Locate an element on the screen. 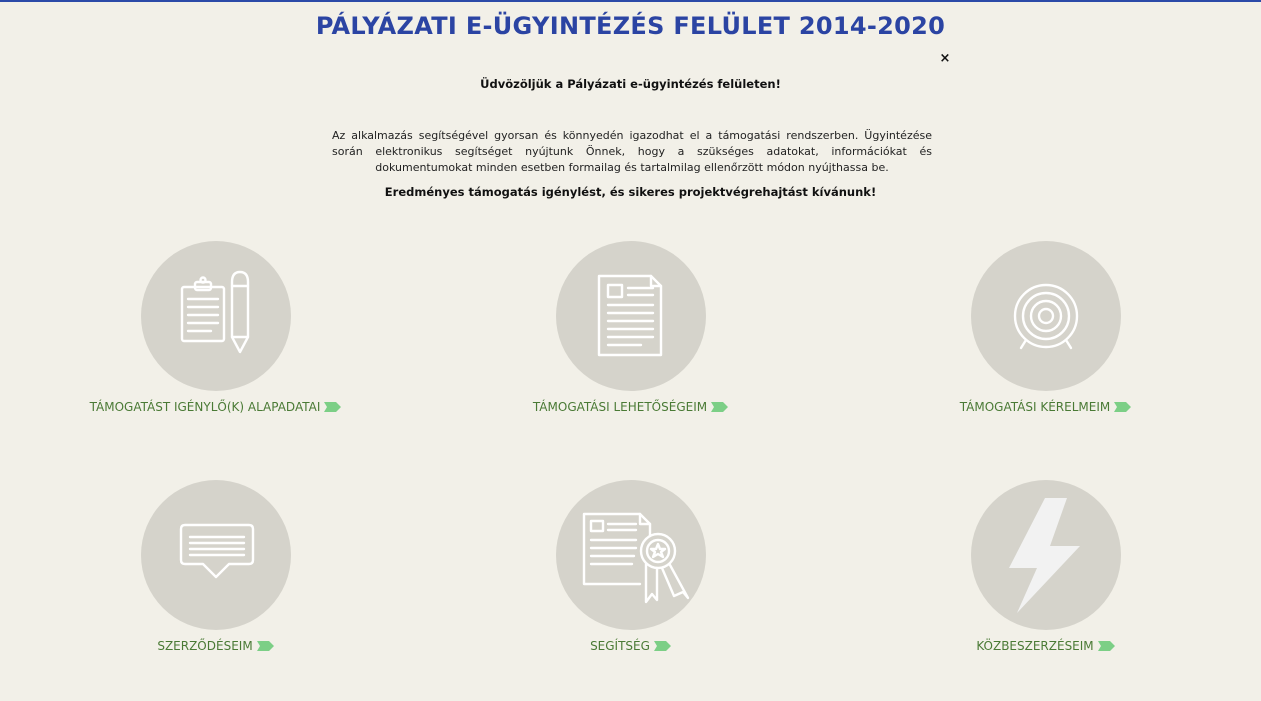 Image resolution: width=1261 pixels, height=701 pixels. tile-procurements: KÖZBESZERZÉSEIM is located at coordinates (1046, 585).